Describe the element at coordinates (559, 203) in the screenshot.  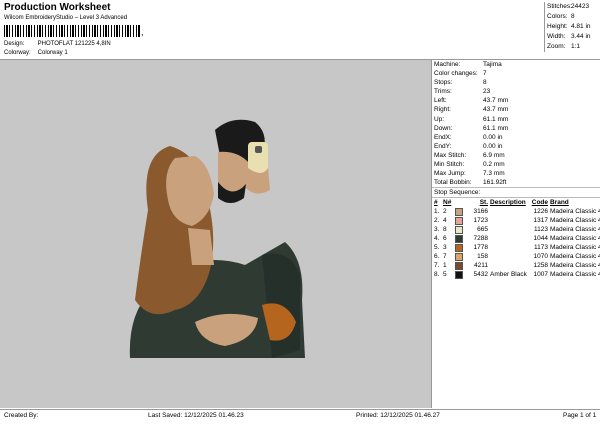
I see `col-header-brand: Brand` at that location.